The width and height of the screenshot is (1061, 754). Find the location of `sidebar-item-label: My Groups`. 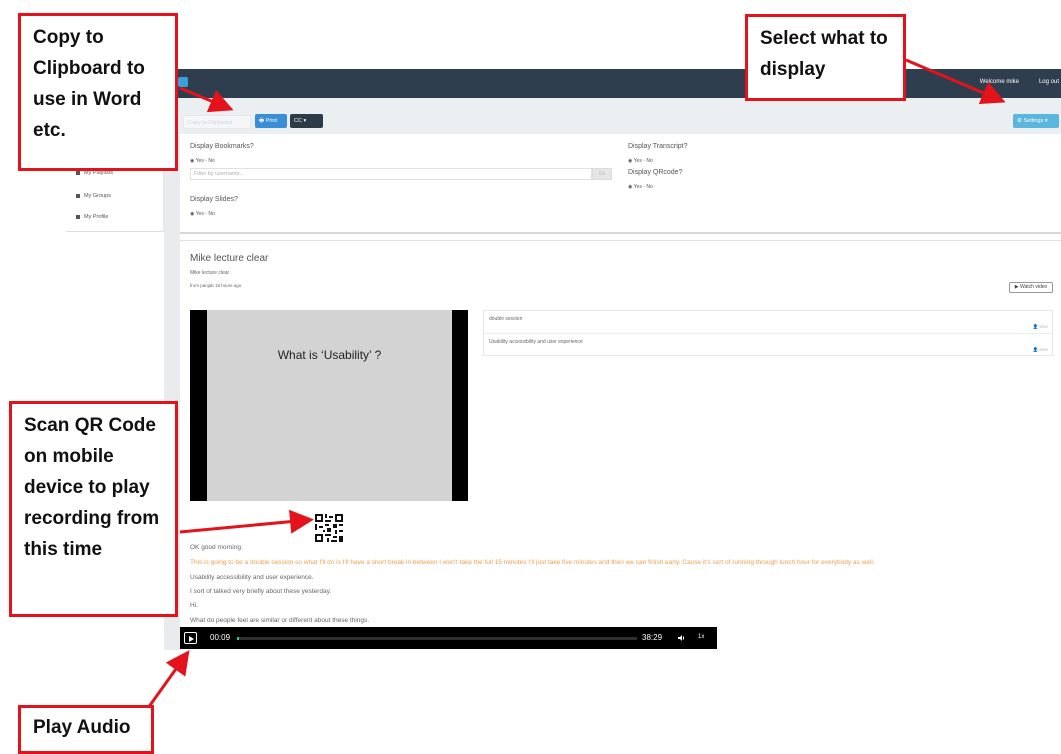

sidebar-item-label: My Groups is located at coordinates (97, 196).